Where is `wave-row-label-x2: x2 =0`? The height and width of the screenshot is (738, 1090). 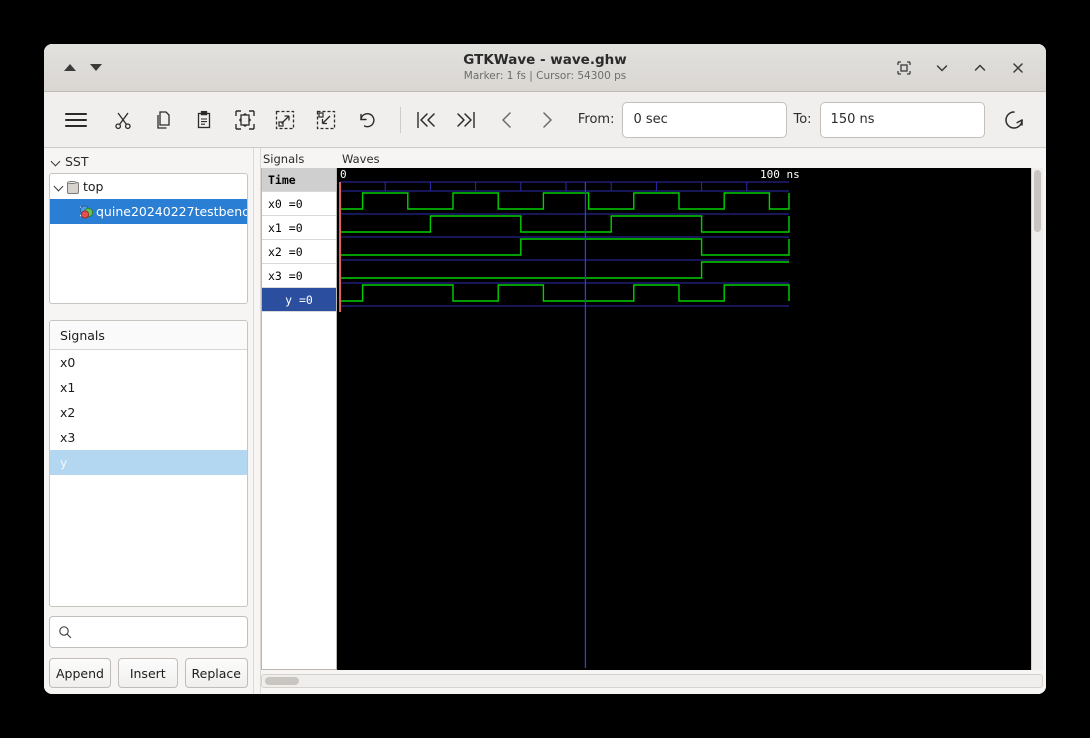 wave-row-label-x2: x2 =0 is located at coordinates (299, 252).